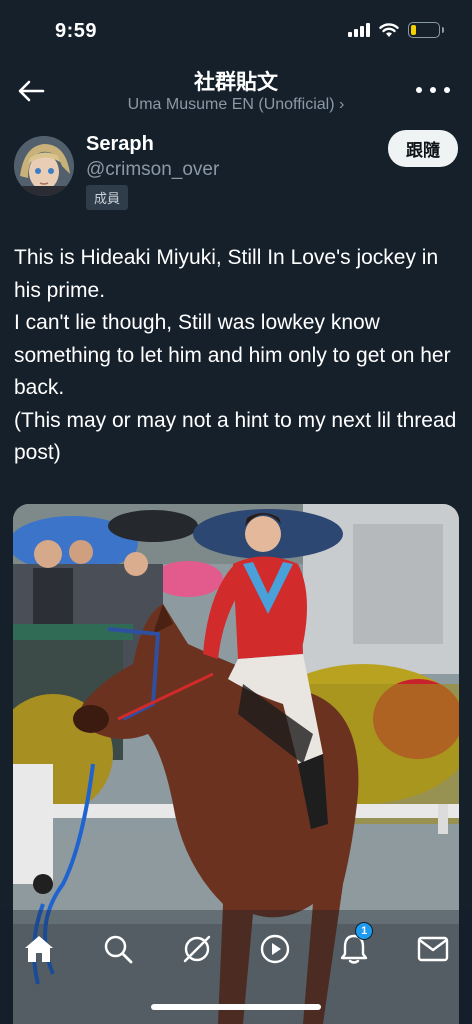 This screenshot has width=472, height=1024. Describe the element at coordinates (152, 170) in the screenshot. I see `author-handle: @crimson_over` at that location.